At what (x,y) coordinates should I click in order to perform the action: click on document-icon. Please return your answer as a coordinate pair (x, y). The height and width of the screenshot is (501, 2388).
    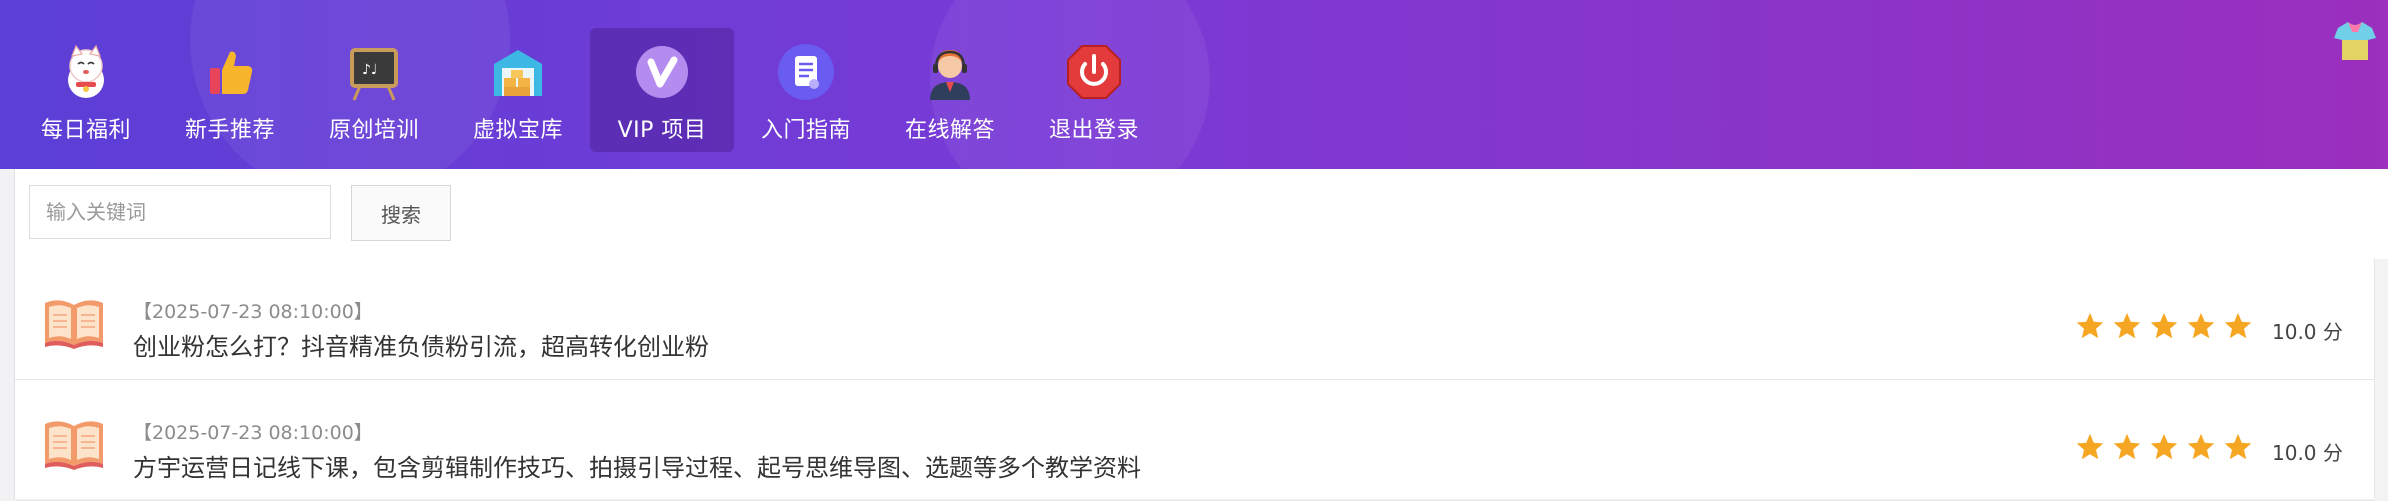
    Looking at the image, I should click on (806, 72).